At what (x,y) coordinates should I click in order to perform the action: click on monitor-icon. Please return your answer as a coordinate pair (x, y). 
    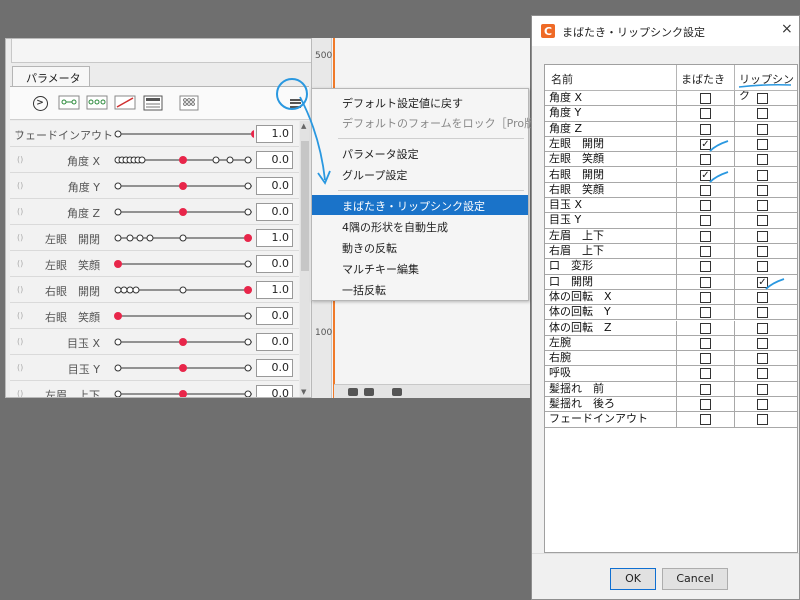
    Looking at the image, I should click on (153, 103).